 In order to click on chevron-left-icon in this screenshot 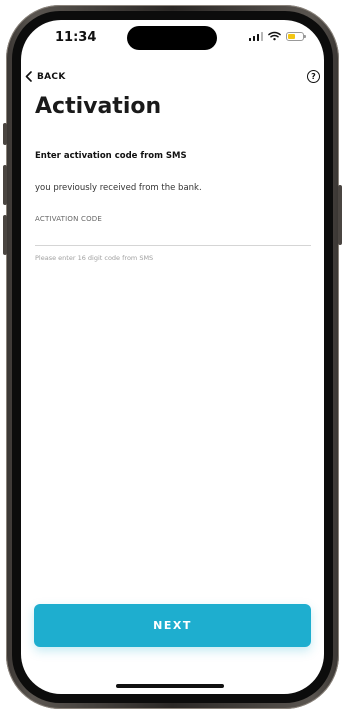, I will do `click(28, 76)`.